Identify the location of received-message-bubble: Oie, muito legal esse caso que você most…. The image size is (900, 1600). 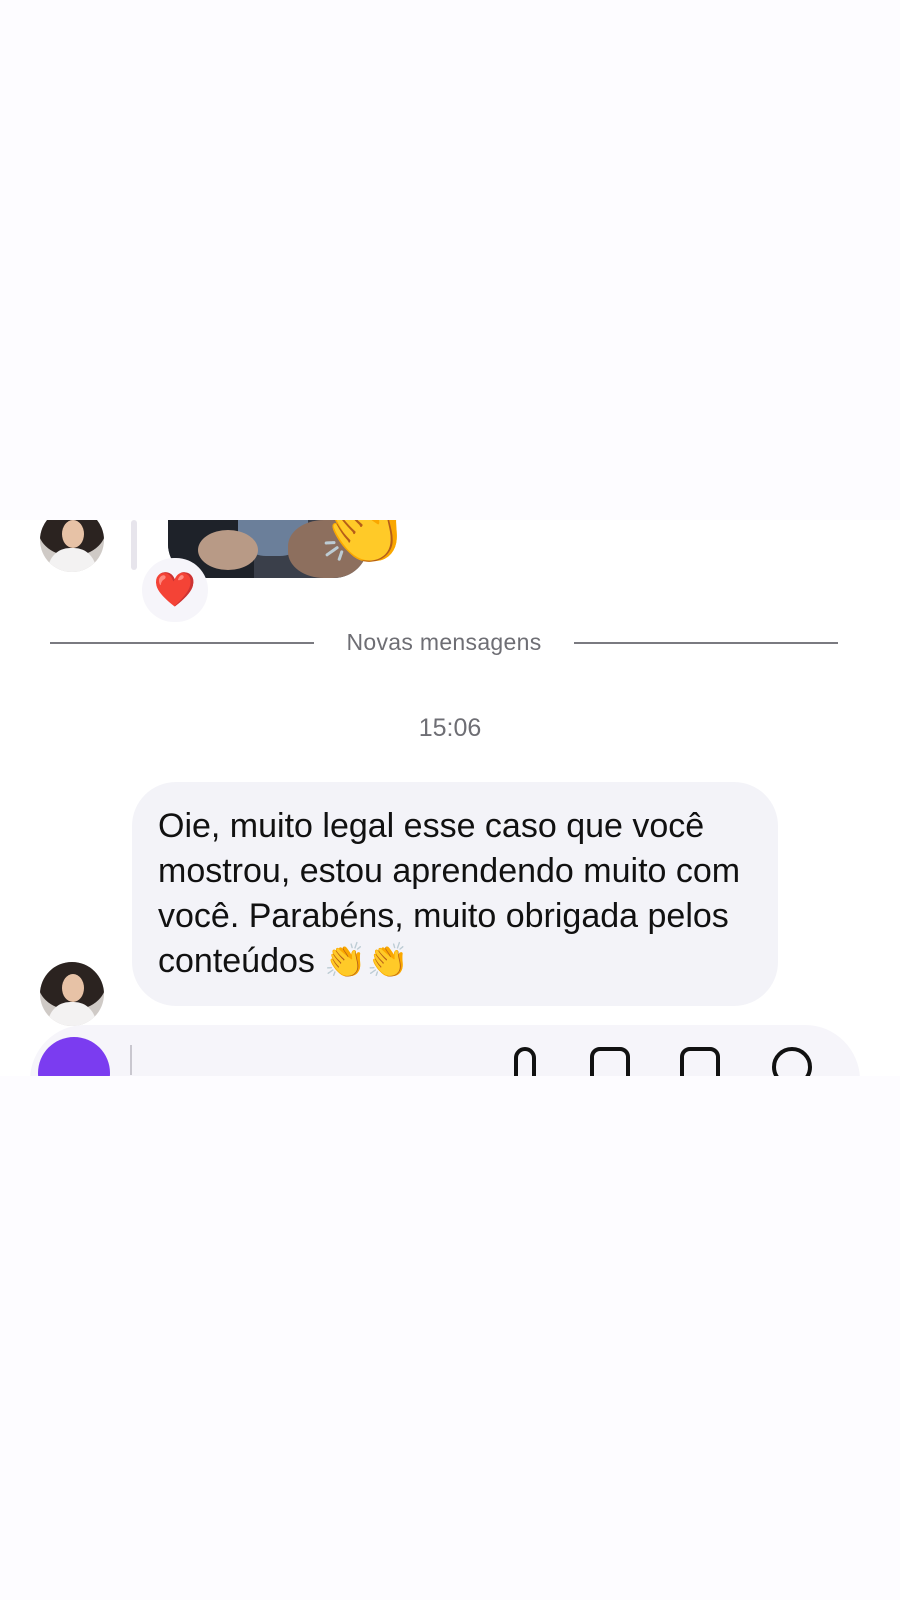
(455, 894).